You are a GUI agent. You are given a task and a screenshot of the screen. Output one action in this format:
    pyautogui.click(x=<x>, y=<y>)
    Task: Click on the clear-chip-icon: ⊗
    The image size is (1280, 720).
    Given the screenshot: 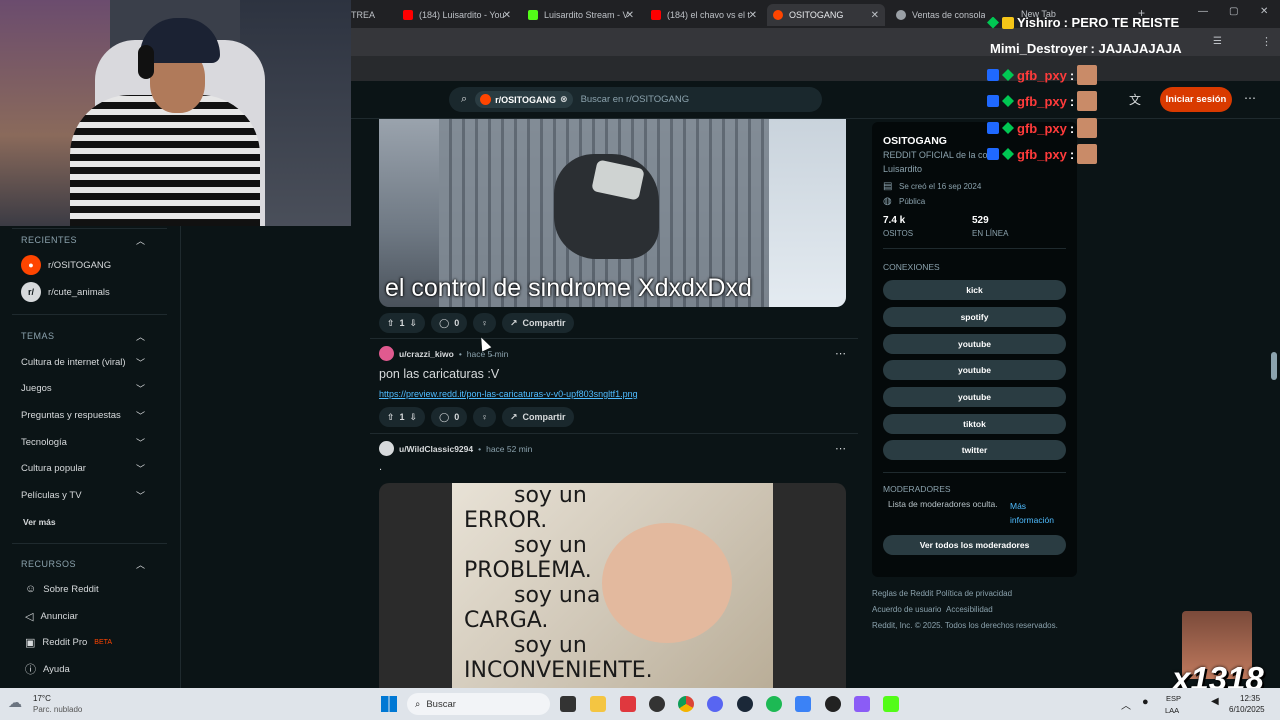 What is the action you would take?
    pyautogui.click(x=564, y=99)
    